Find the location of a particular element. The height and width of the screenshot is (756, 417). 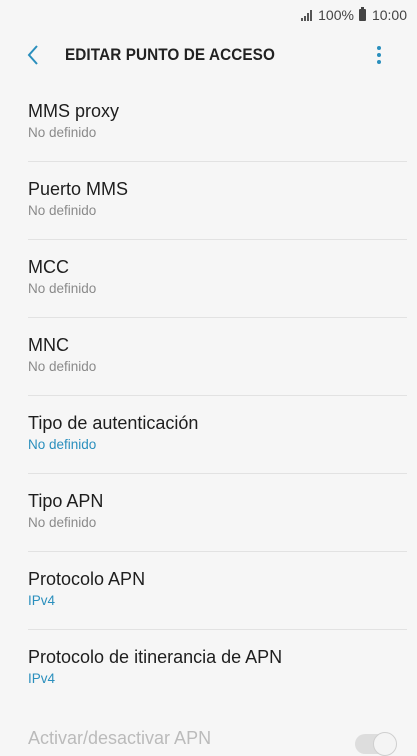

setting-protocolo-apn: Protocolo APN IPv4 is located at coordinates (217, 591).